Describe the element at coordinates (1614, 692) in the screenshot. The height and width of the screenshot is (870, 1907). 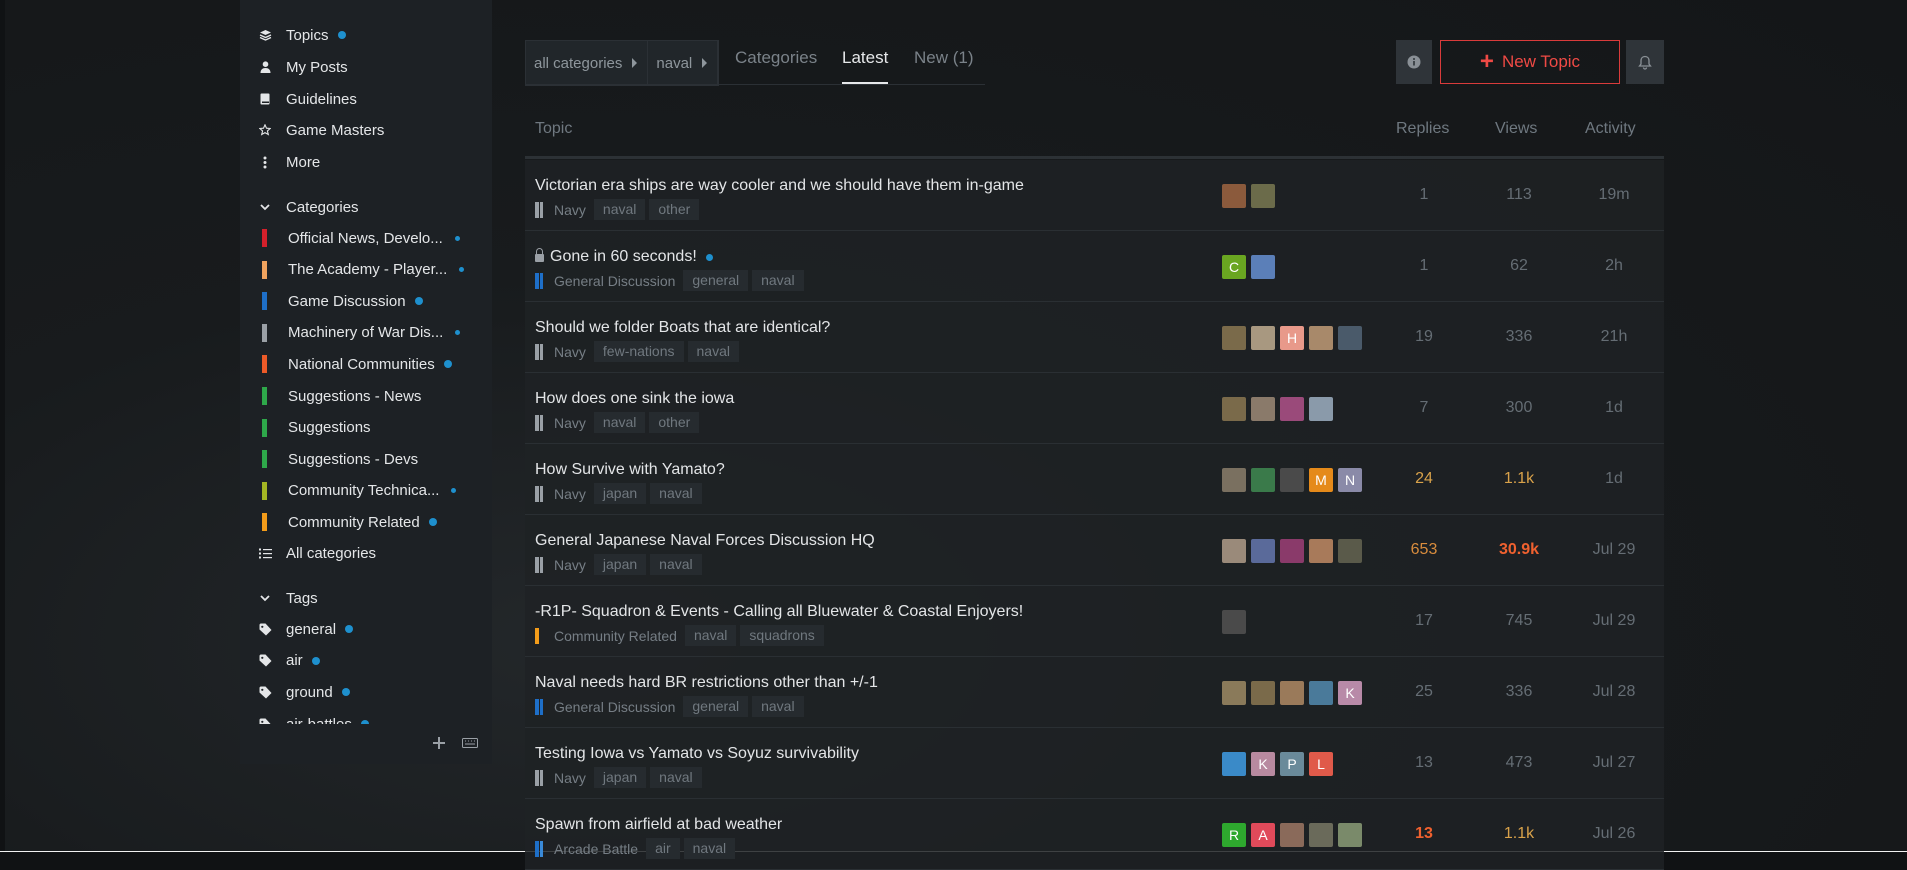
I see `activity-time: Jul 28` at that location.